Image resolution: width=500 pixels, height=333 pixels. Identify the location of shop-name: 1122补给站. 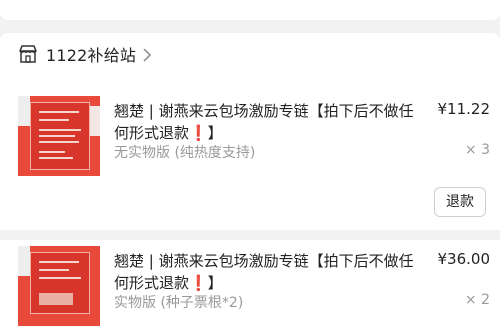
(91, 54).